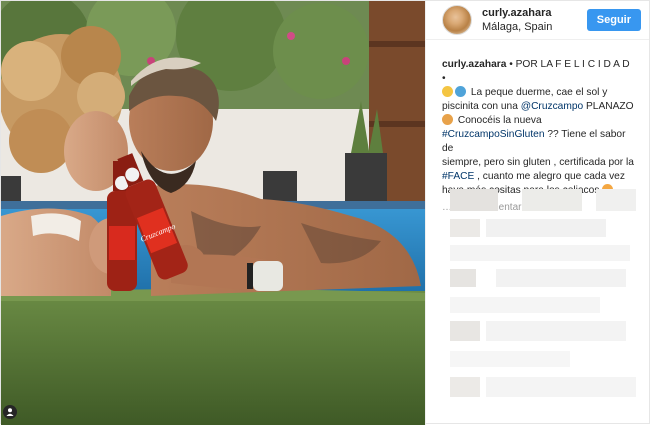 This screenshot has width=650, height=425. What do you see at coordinates (608, 106) in the screenshot?
I see `caption-line-3b: PLANAZO` at bounding box center [608, 106].